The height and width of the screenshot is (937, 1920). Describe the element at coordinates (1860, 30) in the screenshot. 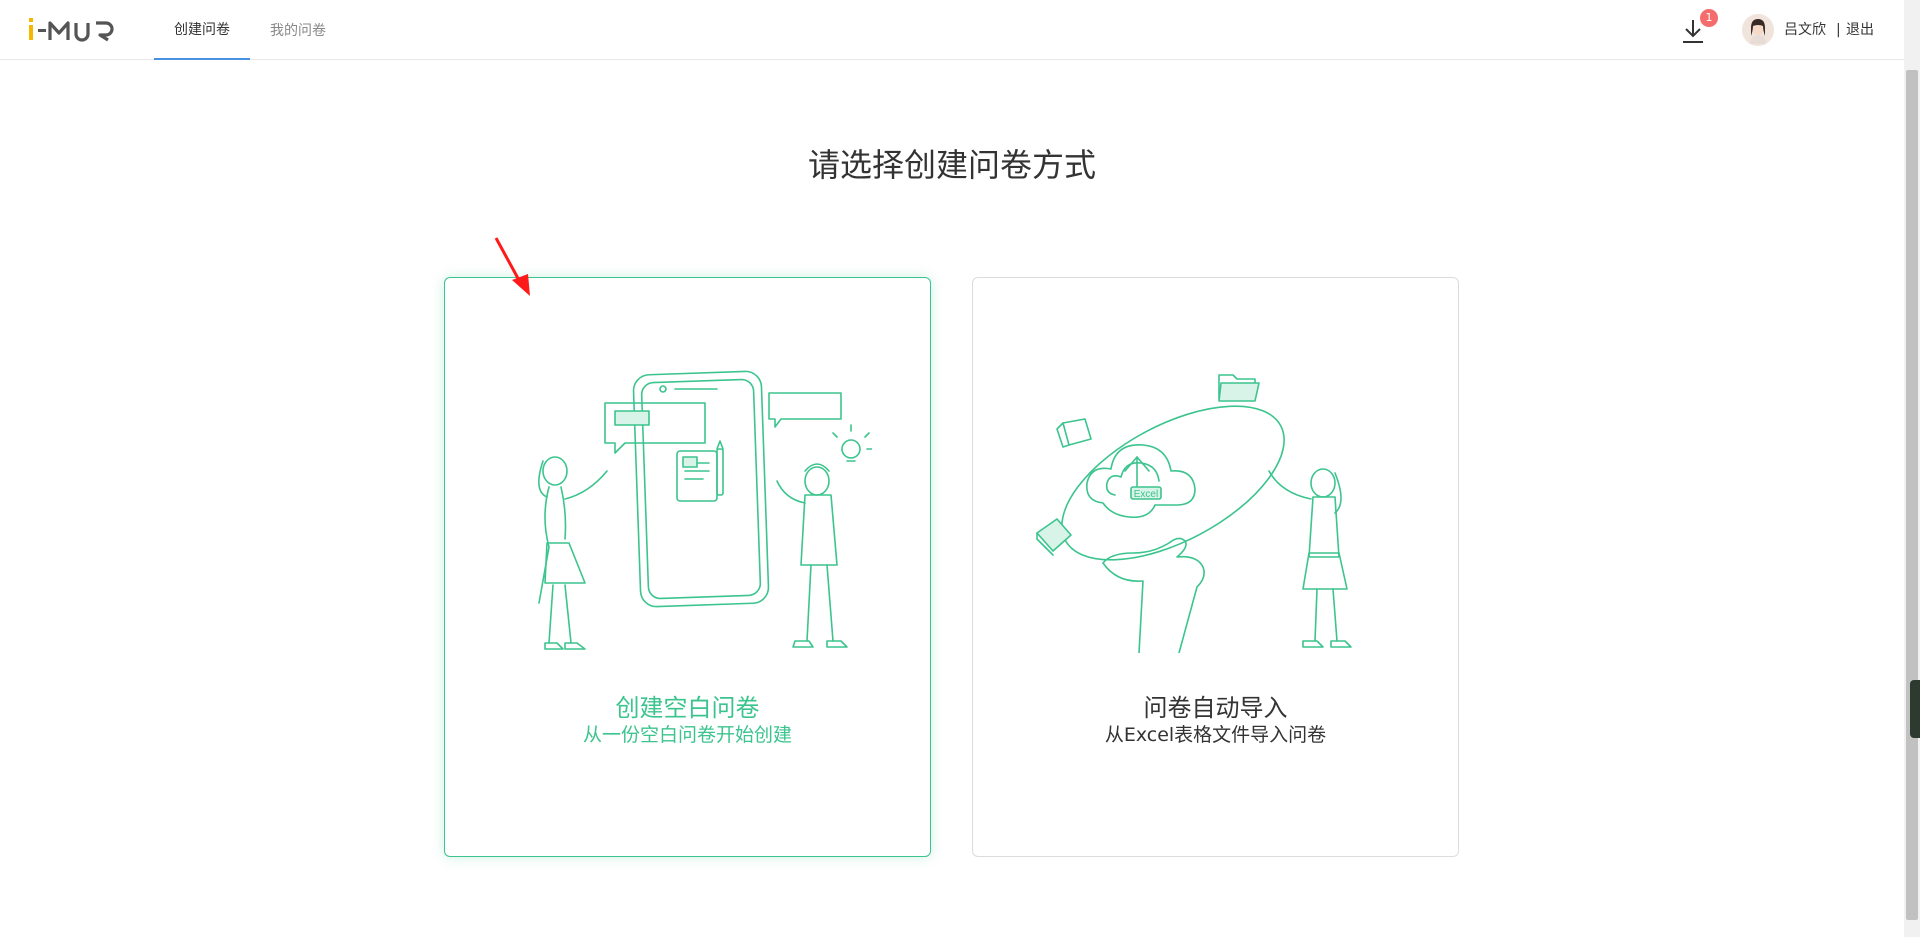

I see `logout-link: 退出` at that location.